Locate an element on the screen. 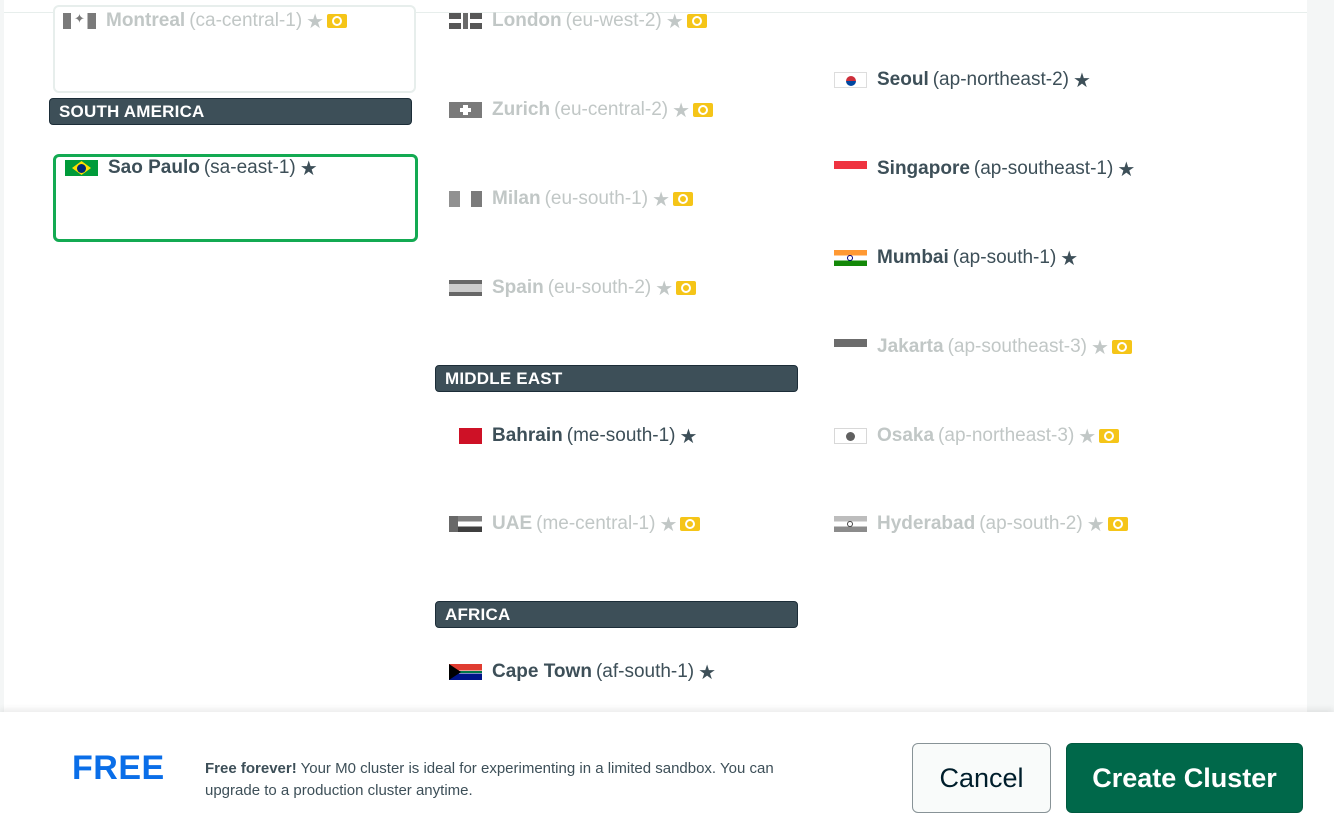 The image size is (1334, 826). region-code: (me-central-1) is located at coordinates (596, 523).